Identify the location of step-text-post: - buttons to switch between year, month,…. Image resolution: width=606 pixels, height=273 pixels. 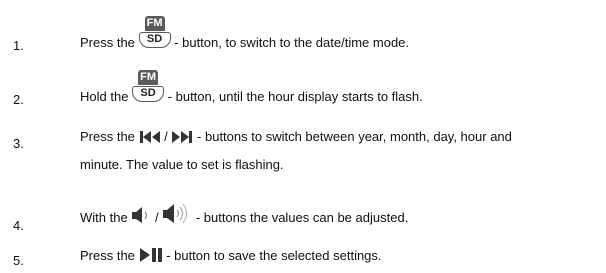
(354, 136).